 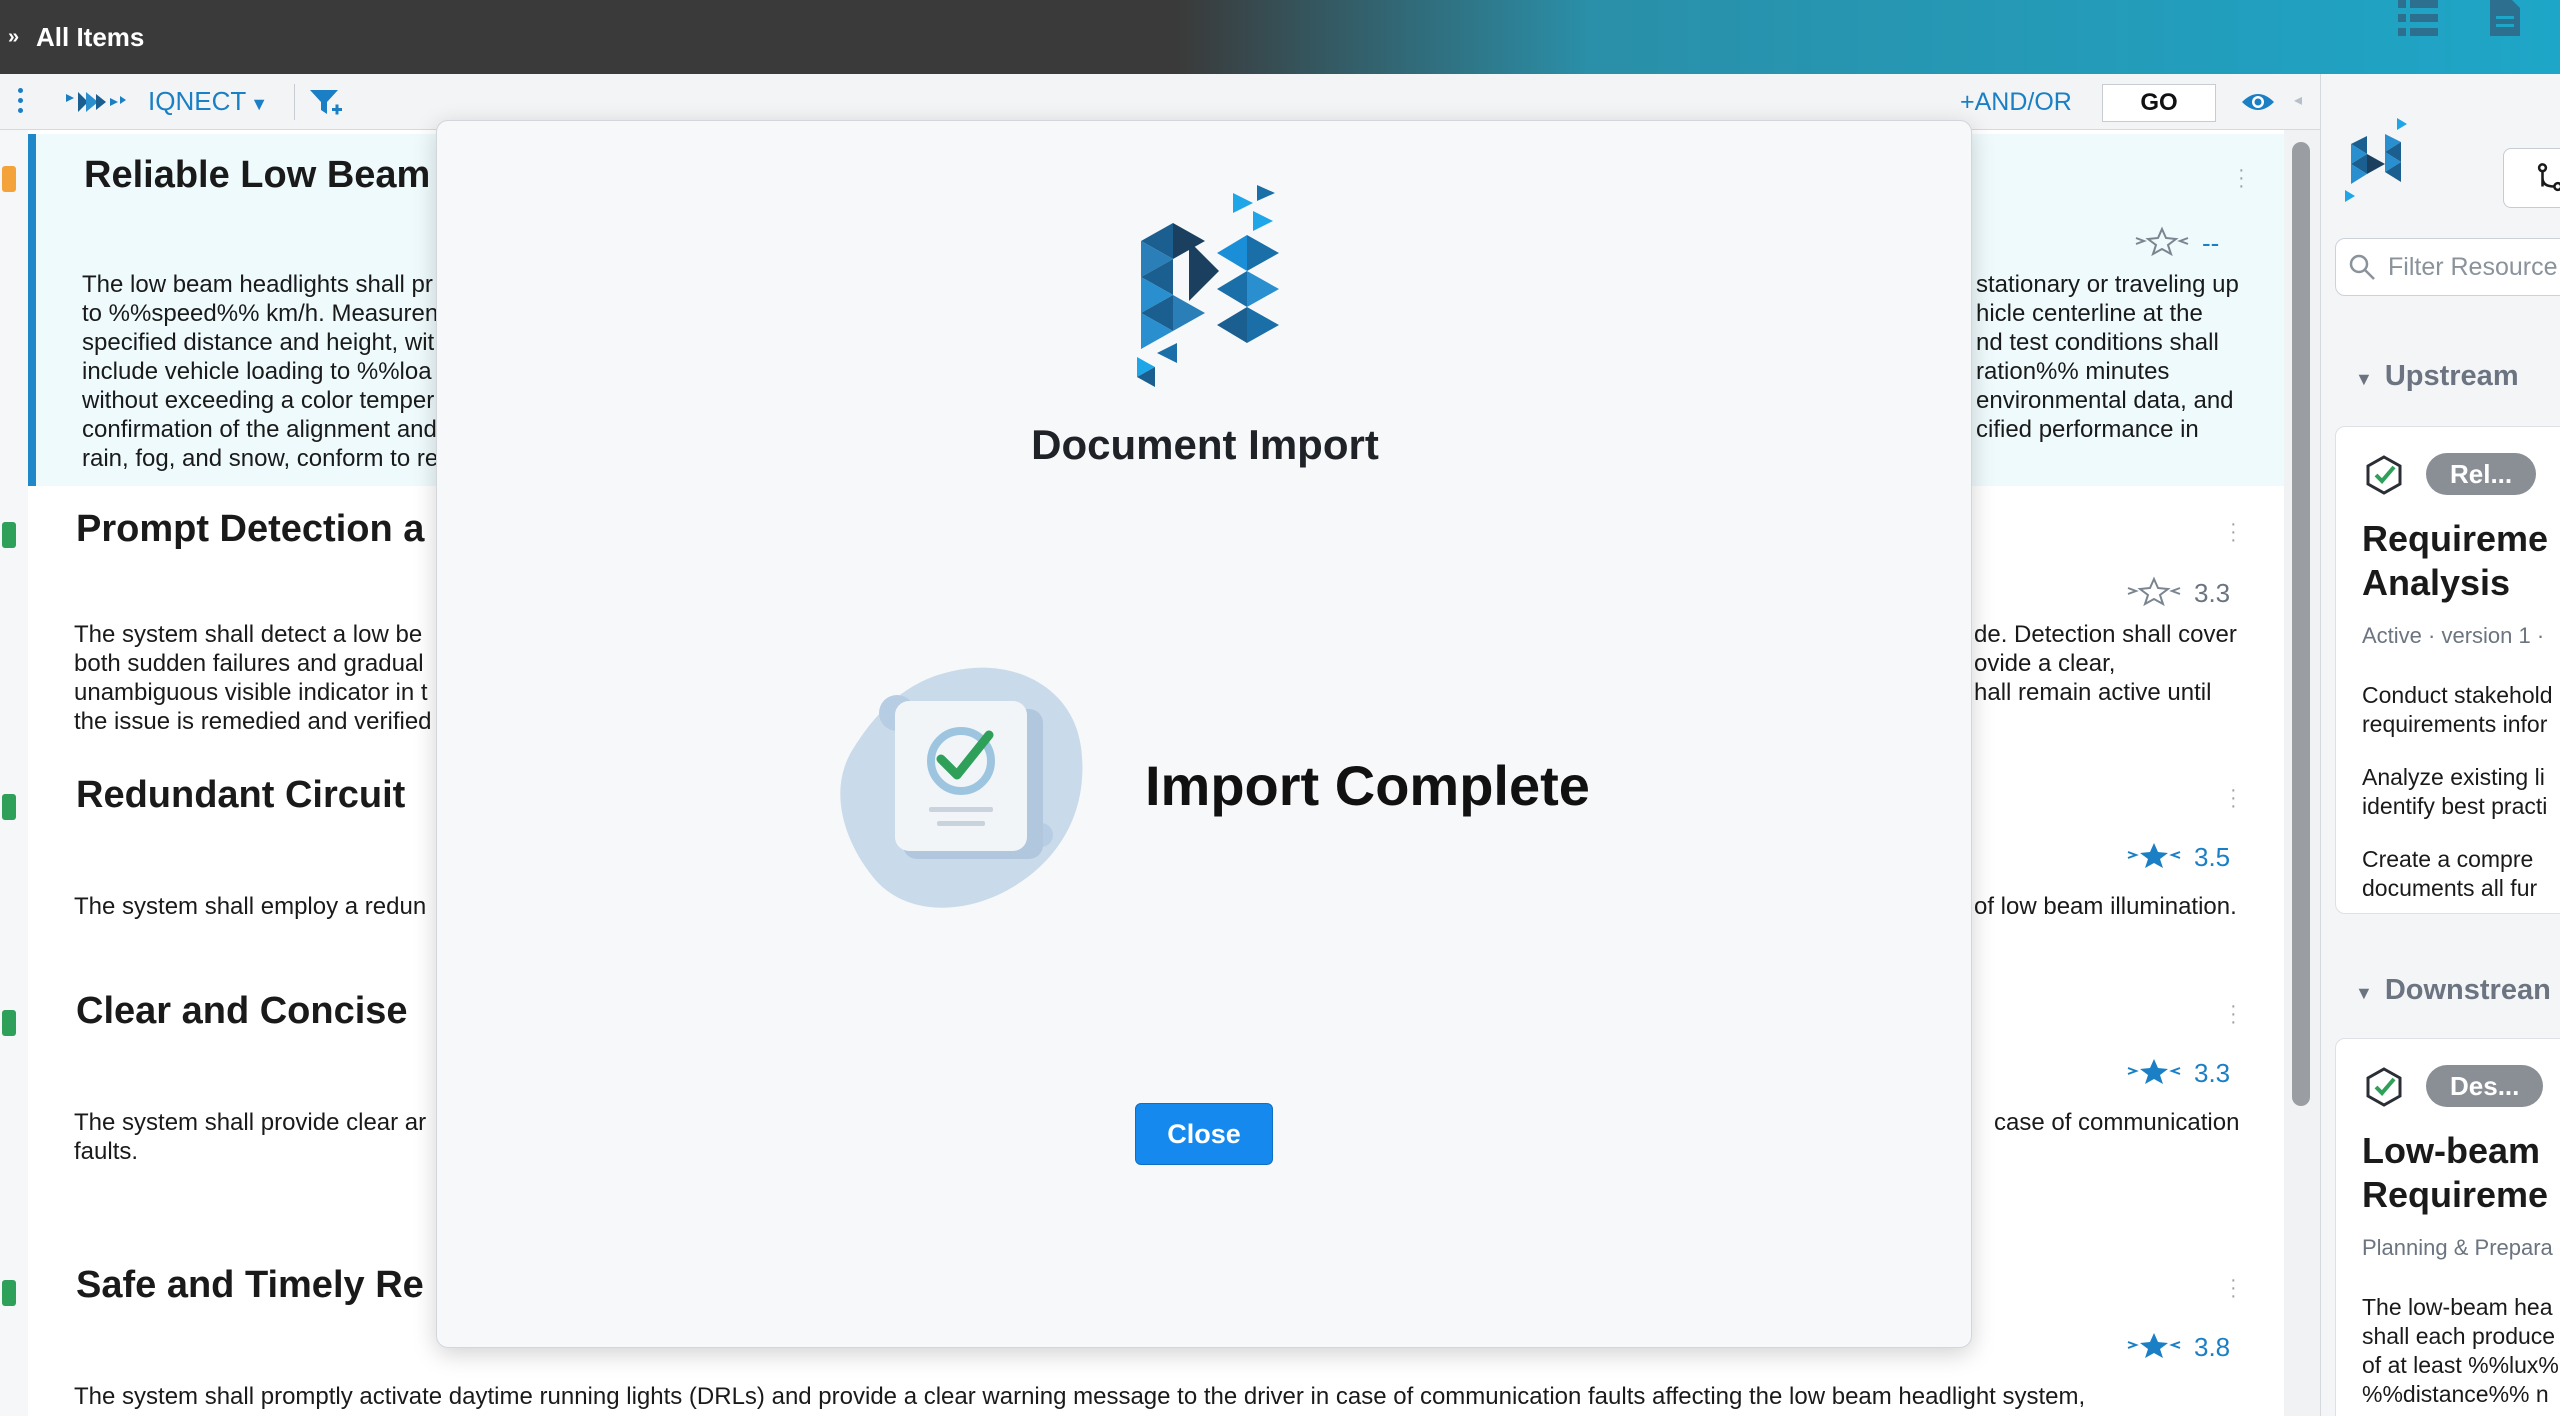 I want to click on top-bar: » All Items, so click(x=1280, y=37).